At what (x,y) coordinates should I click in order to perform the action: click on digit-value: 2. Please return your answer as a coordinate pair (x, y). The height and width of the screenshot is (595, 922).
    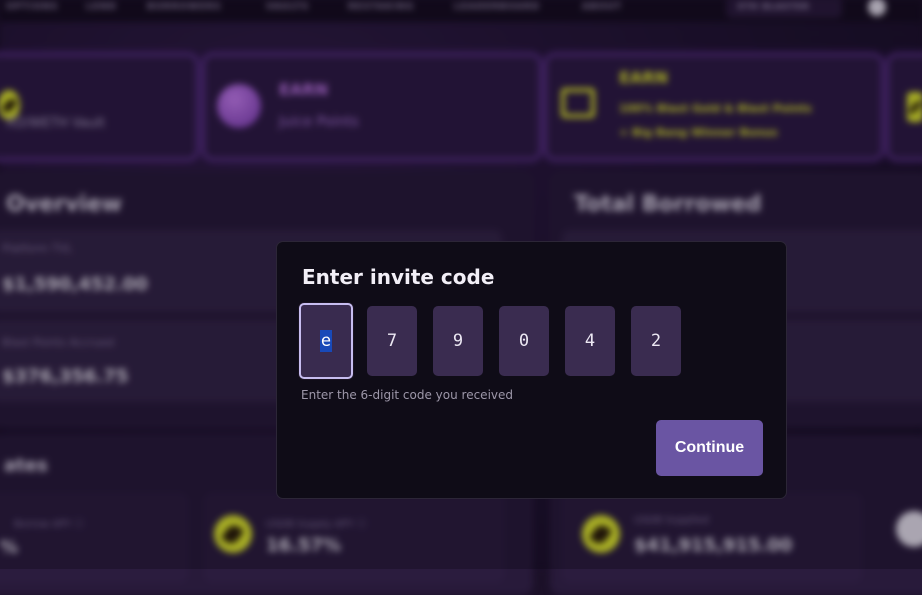
    Looking at the image, I should click on (656, 341).